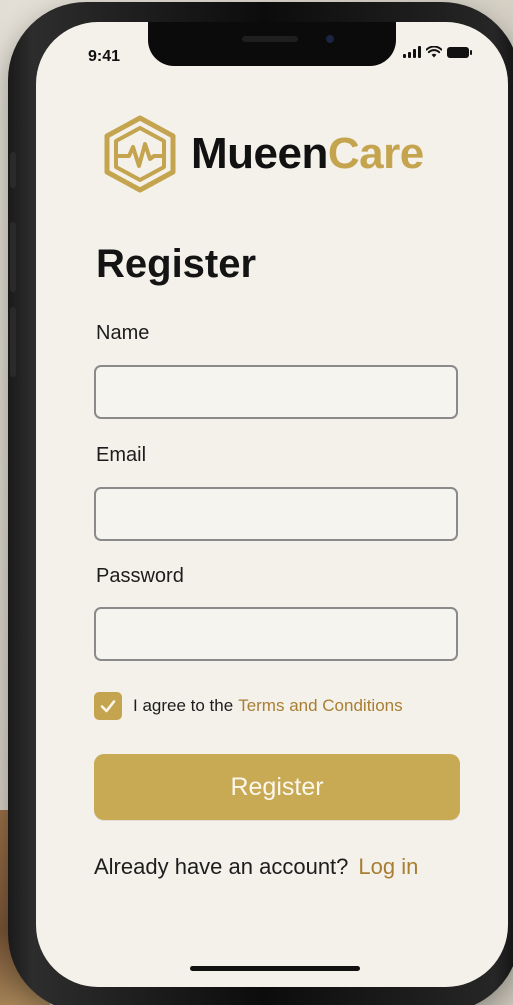  What do you see at coordinates (13, 342) in the screenshot?
I see `volume-down-button` at bounding box center [13, 342].